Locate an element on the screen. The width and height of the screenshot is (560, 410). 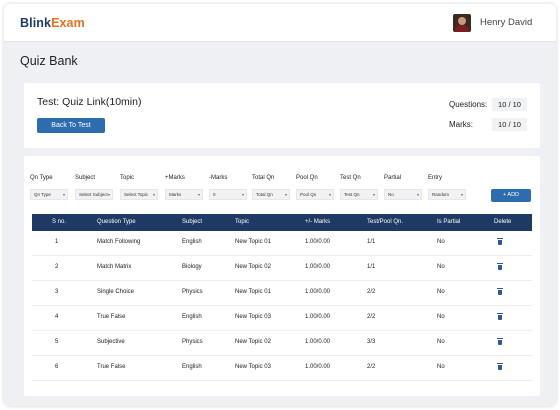
filter-label-5: Total Qn is located at coordinates (263, 178).